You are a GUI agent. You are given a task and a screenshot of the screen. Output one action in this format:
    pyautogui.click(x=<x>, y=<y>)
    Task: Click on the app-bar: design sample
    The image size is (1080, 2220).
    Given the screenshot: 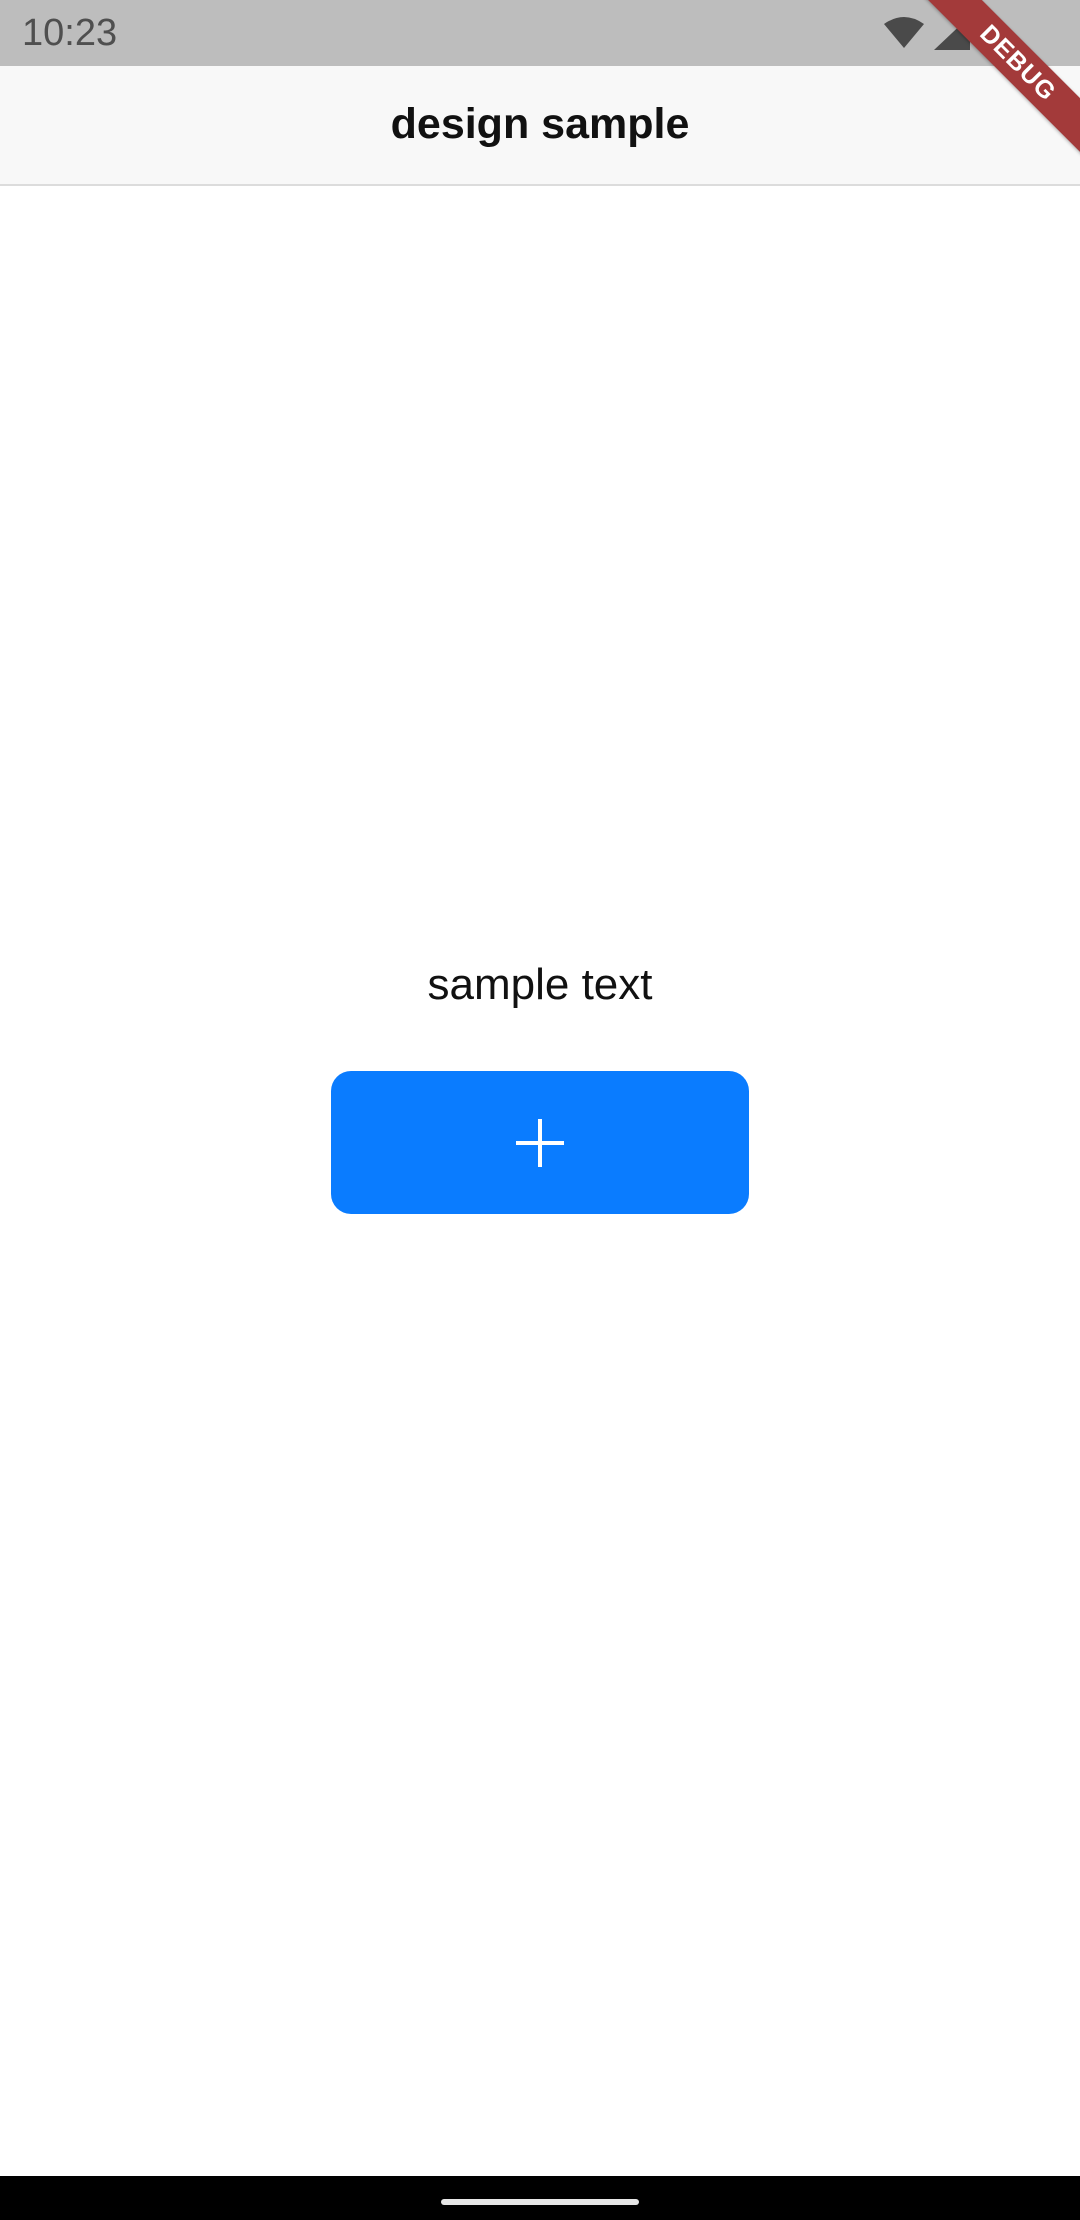 What is the action you would take?
    pyautogui.click(x=540, y=126)
    